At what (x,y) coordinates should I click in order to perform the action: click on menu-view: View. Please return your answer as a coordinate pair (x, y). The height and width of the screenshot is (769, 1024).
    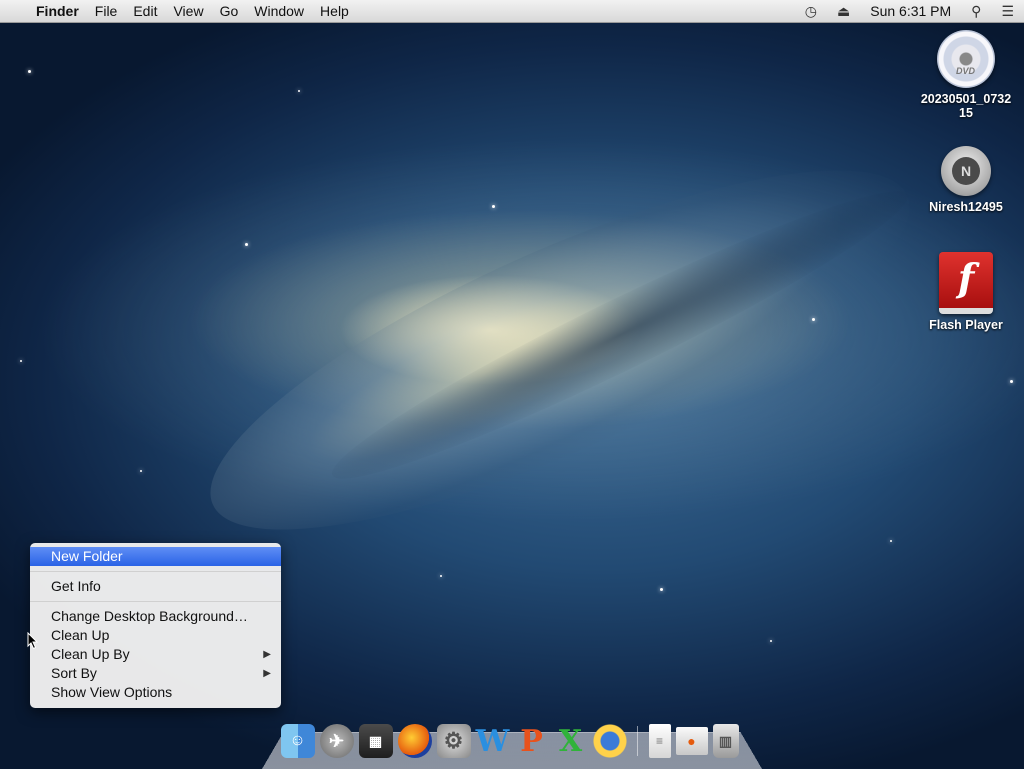
    Looking at the image, I should click on (188, 11).